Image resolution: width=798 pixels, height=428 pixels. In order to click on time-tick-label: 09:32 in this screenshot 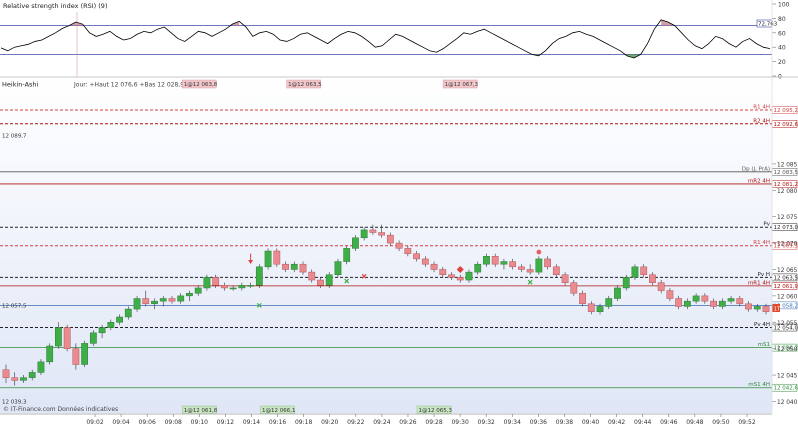, I will do `click(486, 422)`.